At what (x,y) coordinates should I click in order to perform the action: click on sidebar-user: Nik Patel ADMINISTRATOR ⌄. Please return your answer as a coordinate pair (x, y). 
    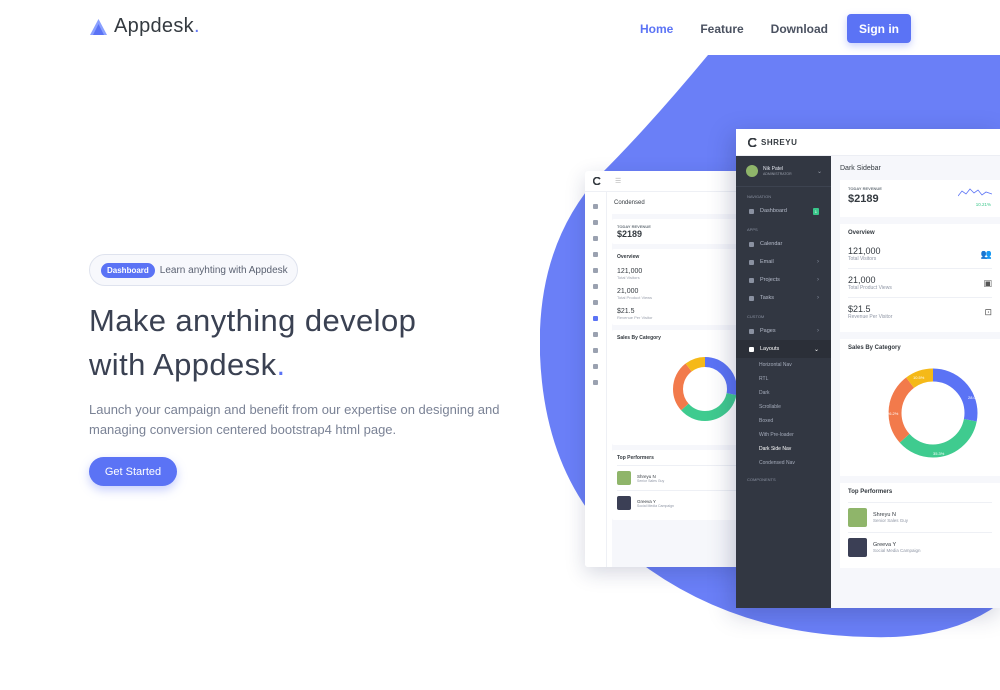
    Looking at the image, I should click on (783, 171).